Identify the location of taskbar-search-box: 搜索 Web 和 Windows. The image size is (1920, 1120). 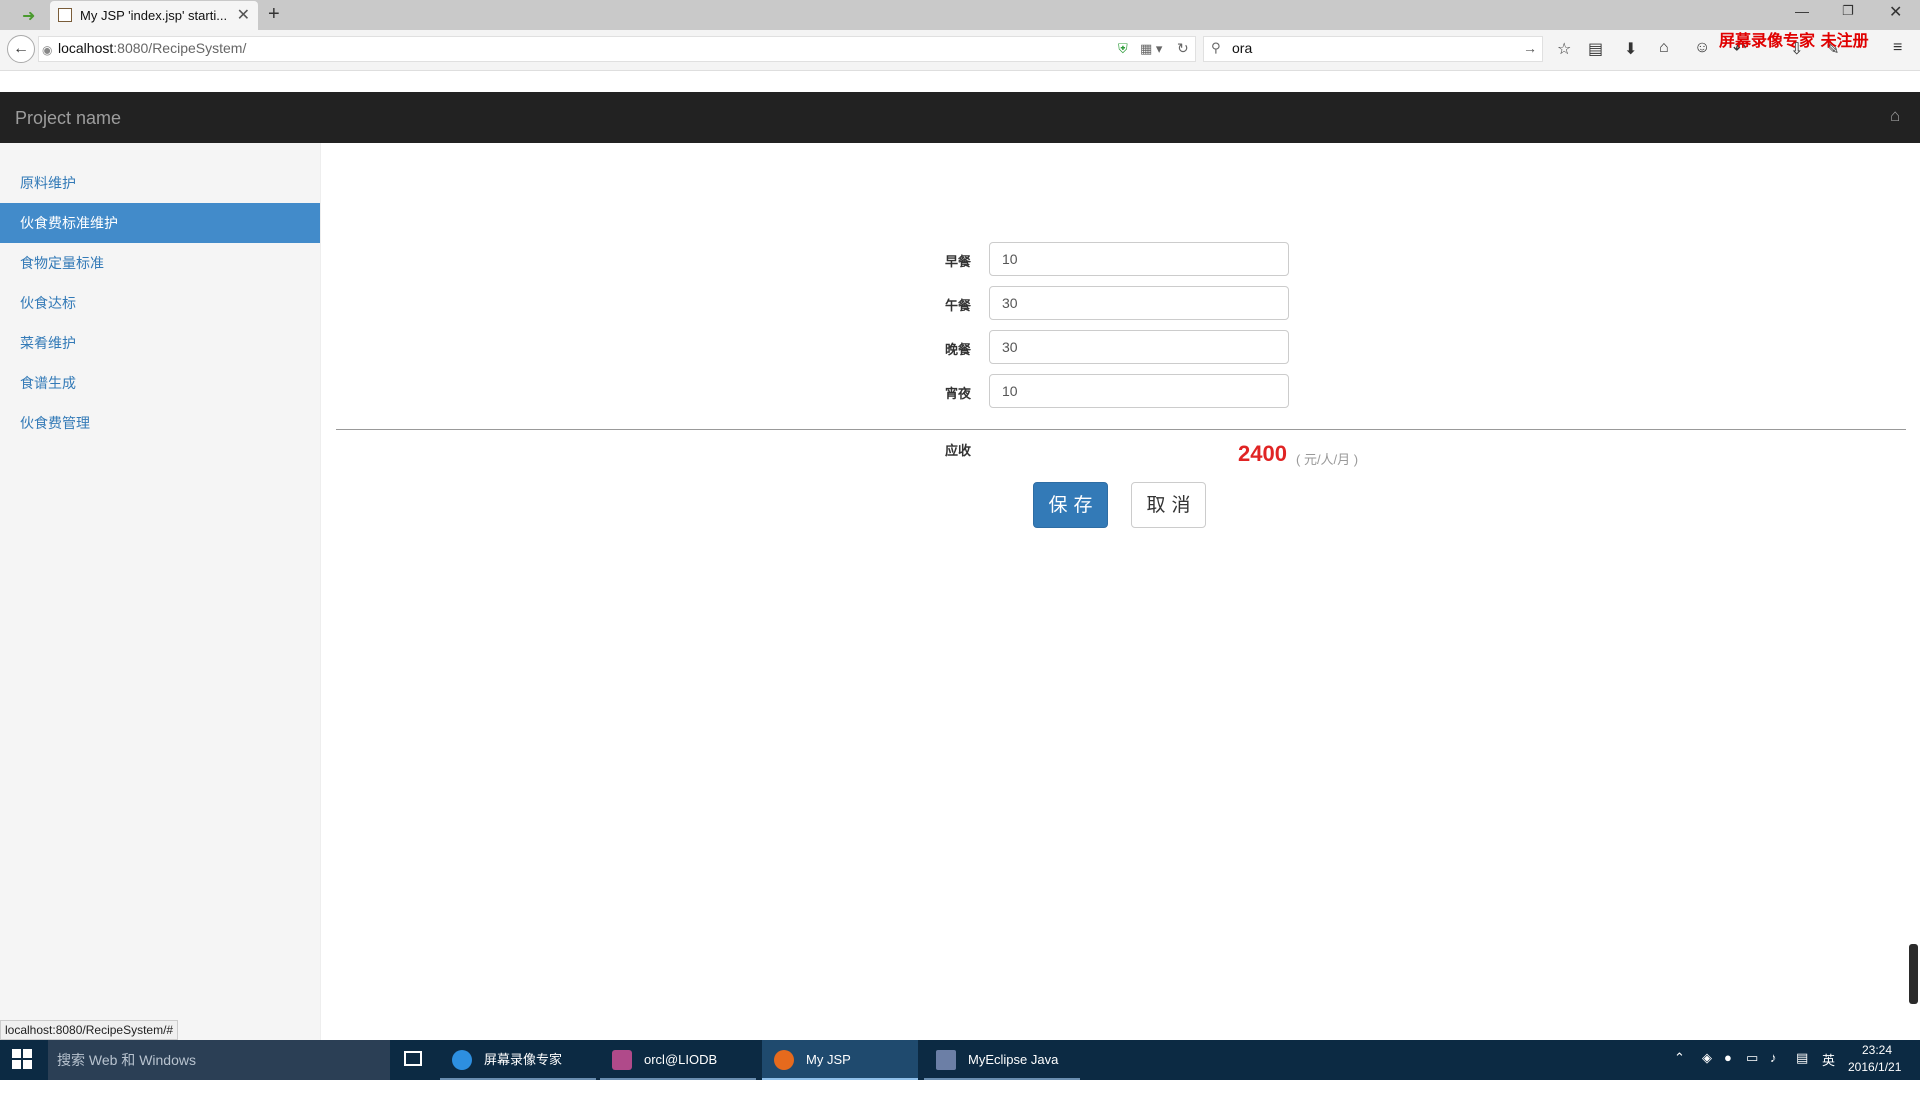
(219, 1060).